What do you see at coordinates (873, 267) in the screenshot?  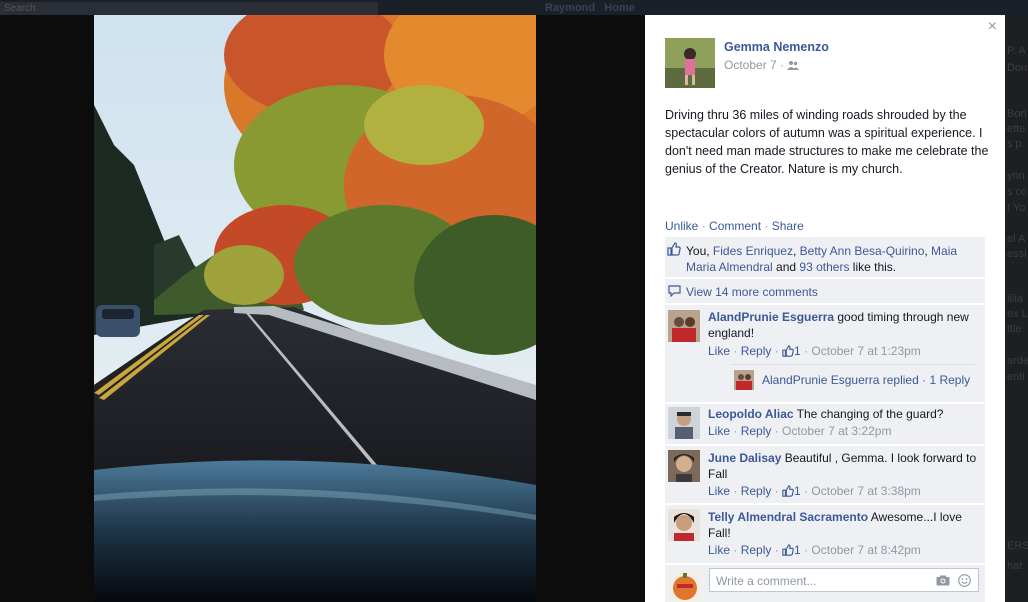 I see `likes-suffix: like this.` at bounding box center [873, 267].